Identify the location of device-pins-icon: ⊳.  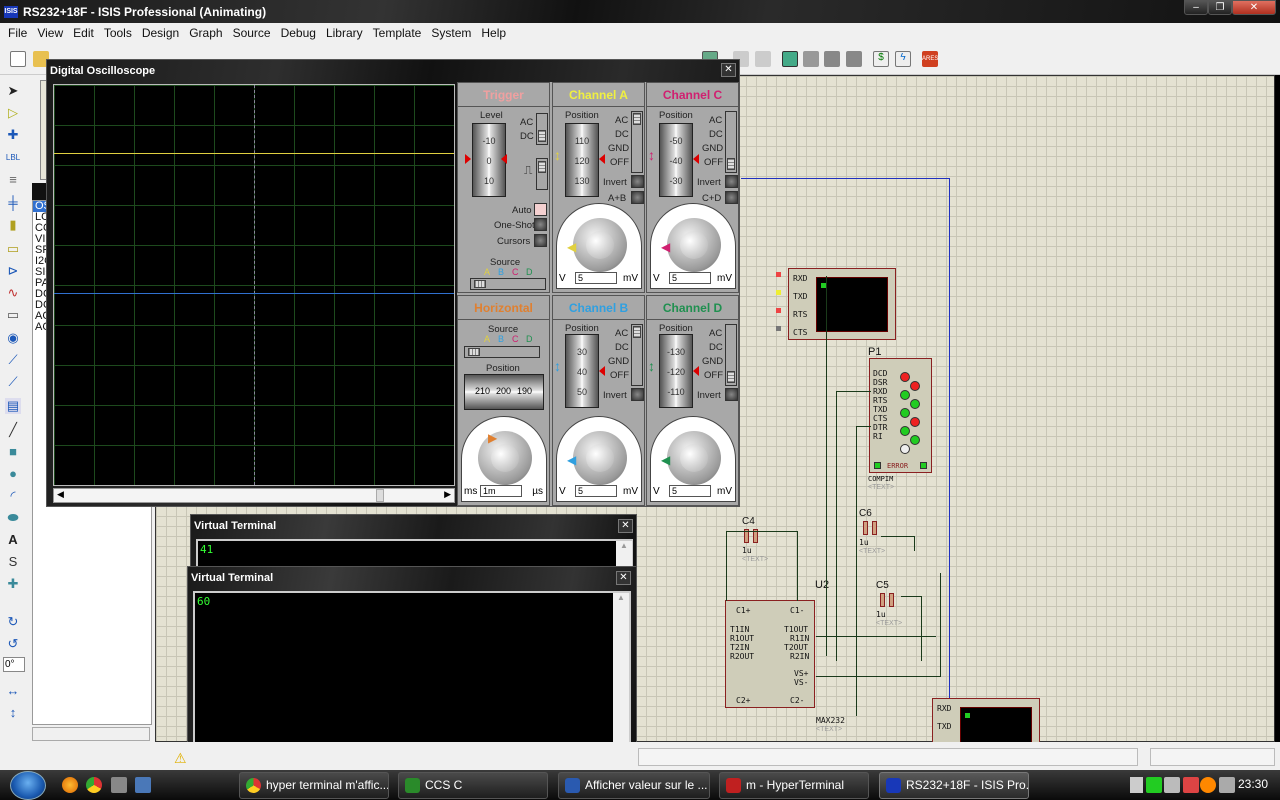
(13, 271).